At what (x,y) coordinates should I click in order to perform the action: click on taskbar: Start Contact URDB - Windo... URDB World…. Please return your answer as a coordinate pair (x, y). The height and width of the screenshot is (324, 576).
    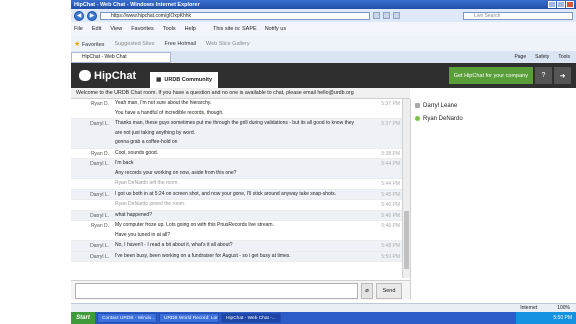
    Looking at the image, I should click on (323, 318).